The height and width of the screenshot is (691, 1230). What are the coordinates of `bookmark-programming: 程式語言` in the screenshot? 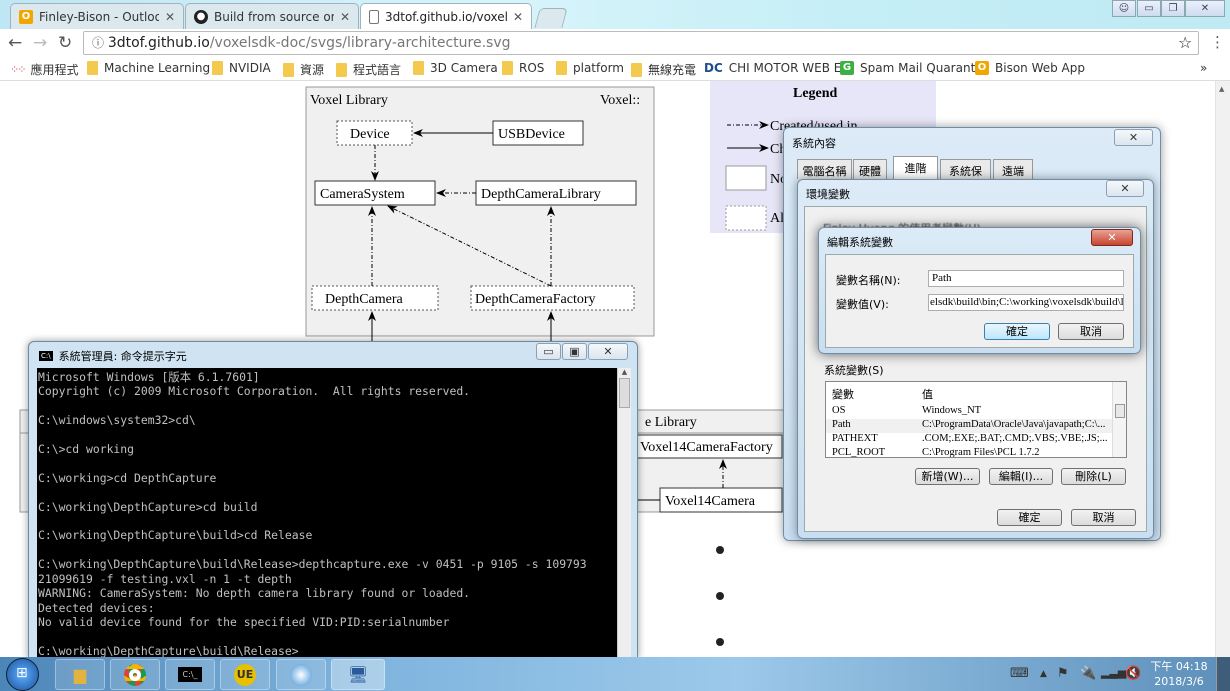 It's located at (368, 69).